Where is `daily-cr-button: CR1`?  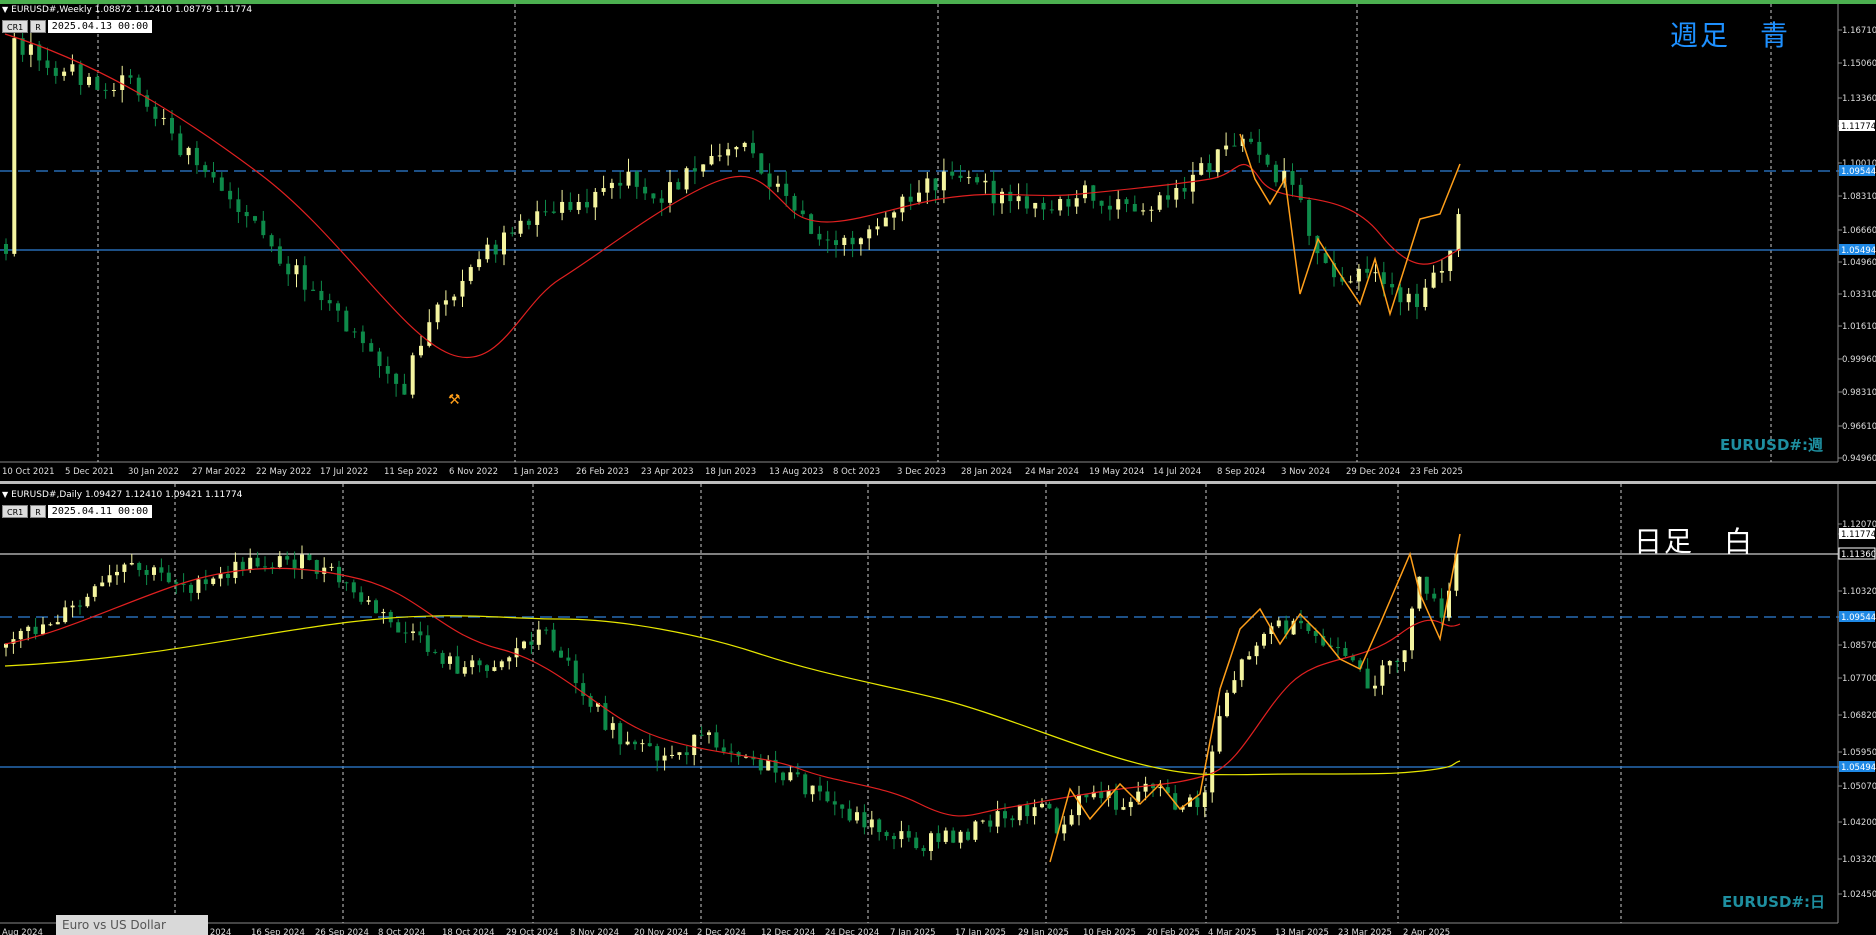 daily-cr-button: CR1 is located at coordinates (15, 511).